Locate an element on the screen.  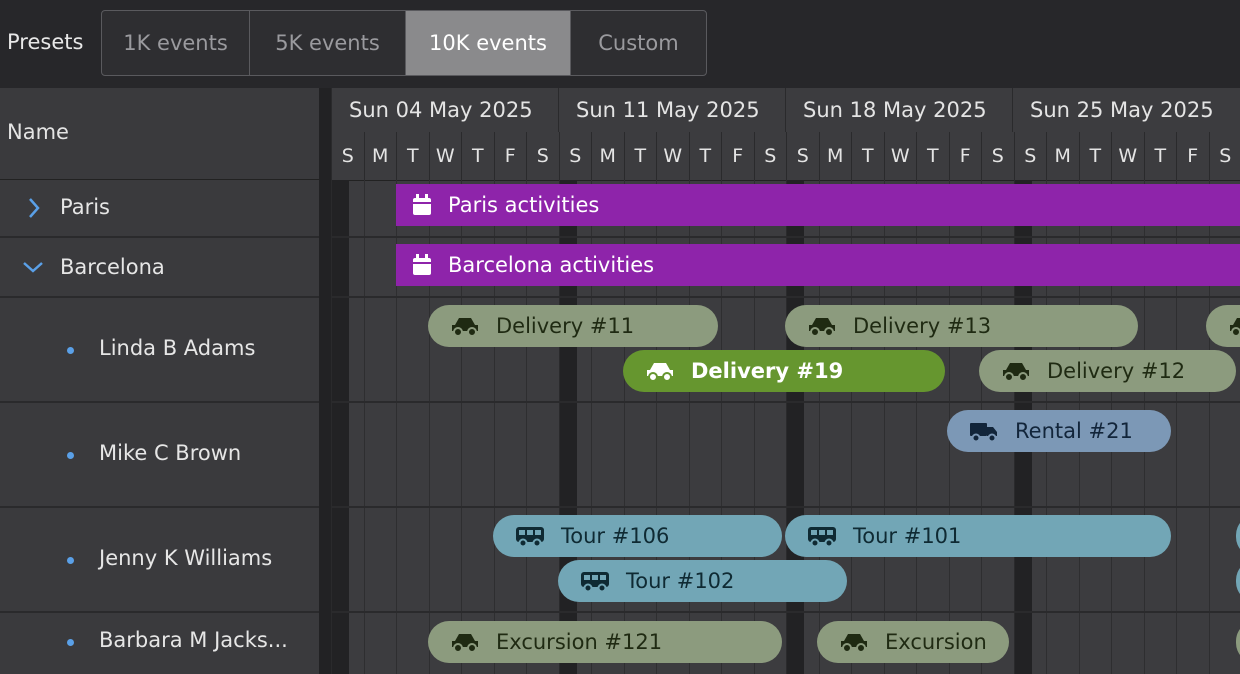
tree-row-label: Jenny K Williams is located at coordinates (186, 558).